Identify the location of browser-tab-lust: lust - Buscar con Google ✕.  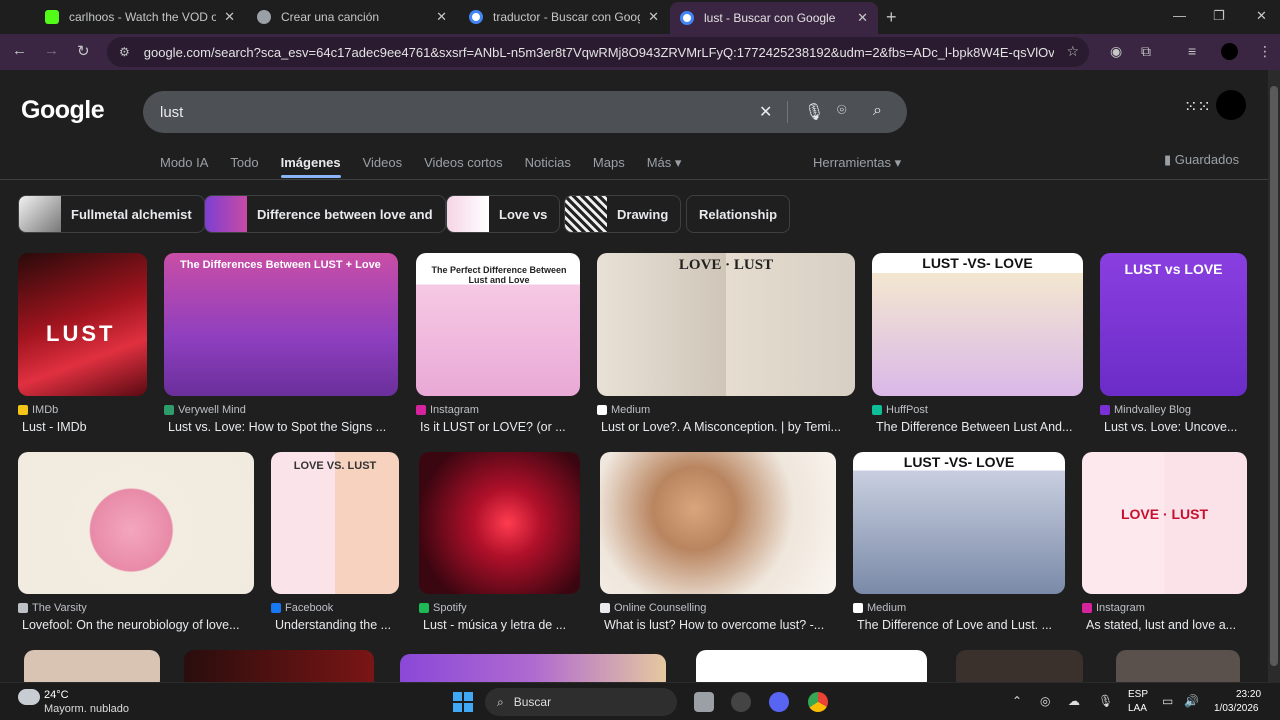
(774, 18).